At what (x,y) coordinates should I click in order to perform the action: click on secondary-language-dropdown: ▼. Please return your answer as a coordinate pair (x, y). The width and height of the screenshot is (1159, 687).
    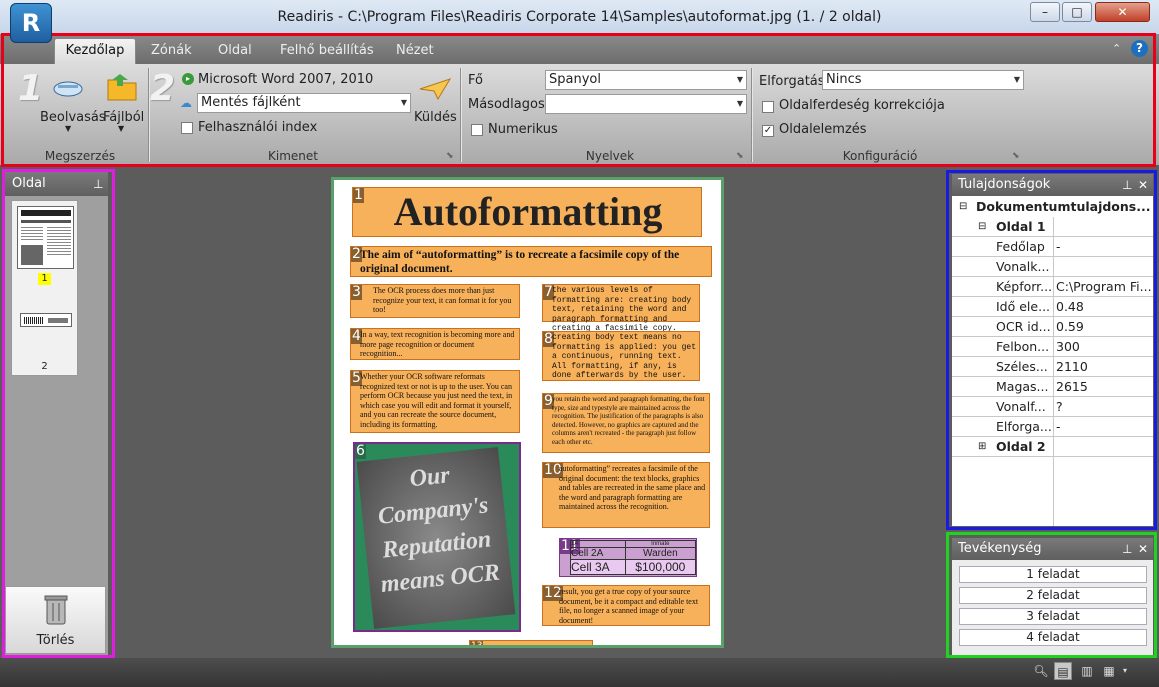
    Looking at the image, I should click on (646, 104).